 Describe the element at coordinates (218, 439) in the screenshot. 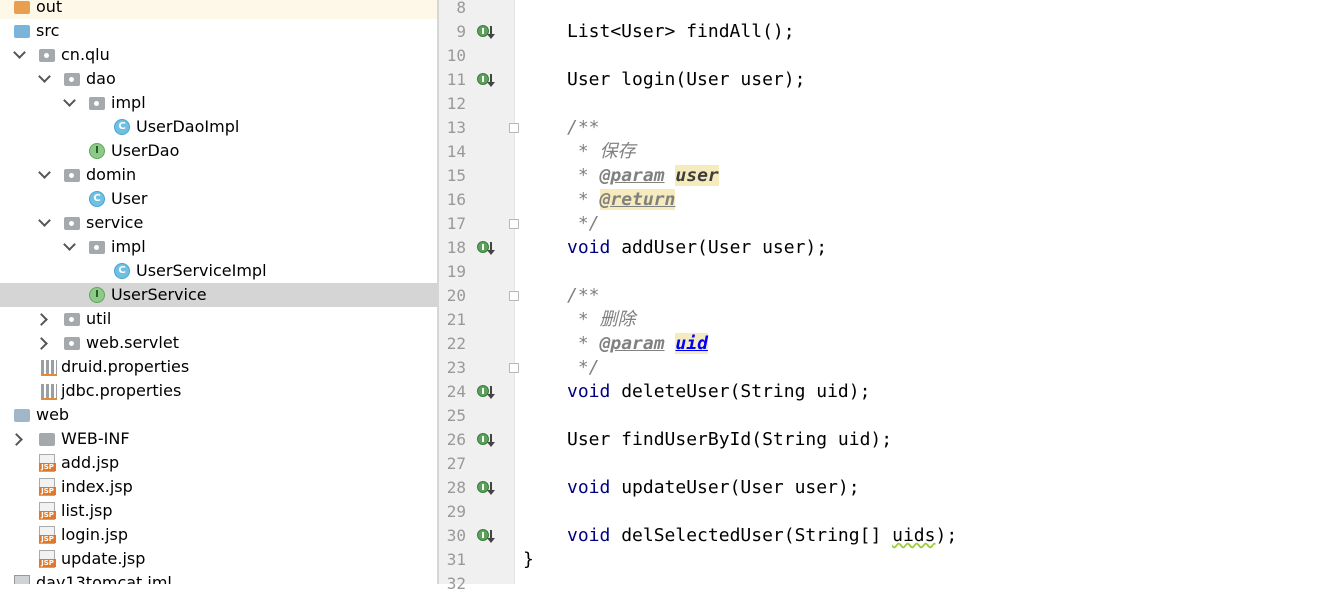

I see `tree-row-web-inf: WEB-INF` at that location.